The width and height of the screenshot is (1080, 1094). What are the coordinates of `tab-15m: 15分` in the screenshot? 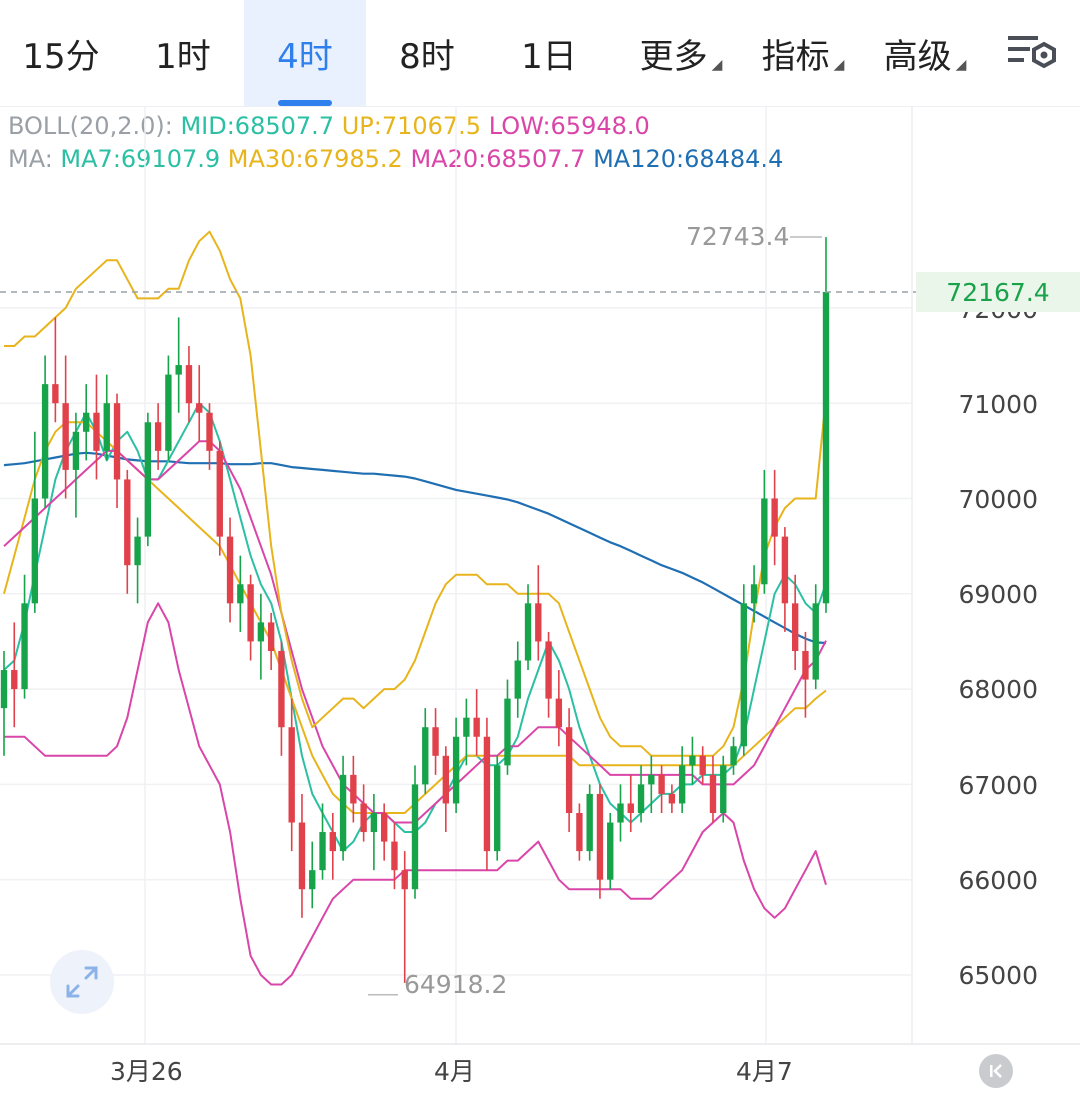 It's located at (61, 53).